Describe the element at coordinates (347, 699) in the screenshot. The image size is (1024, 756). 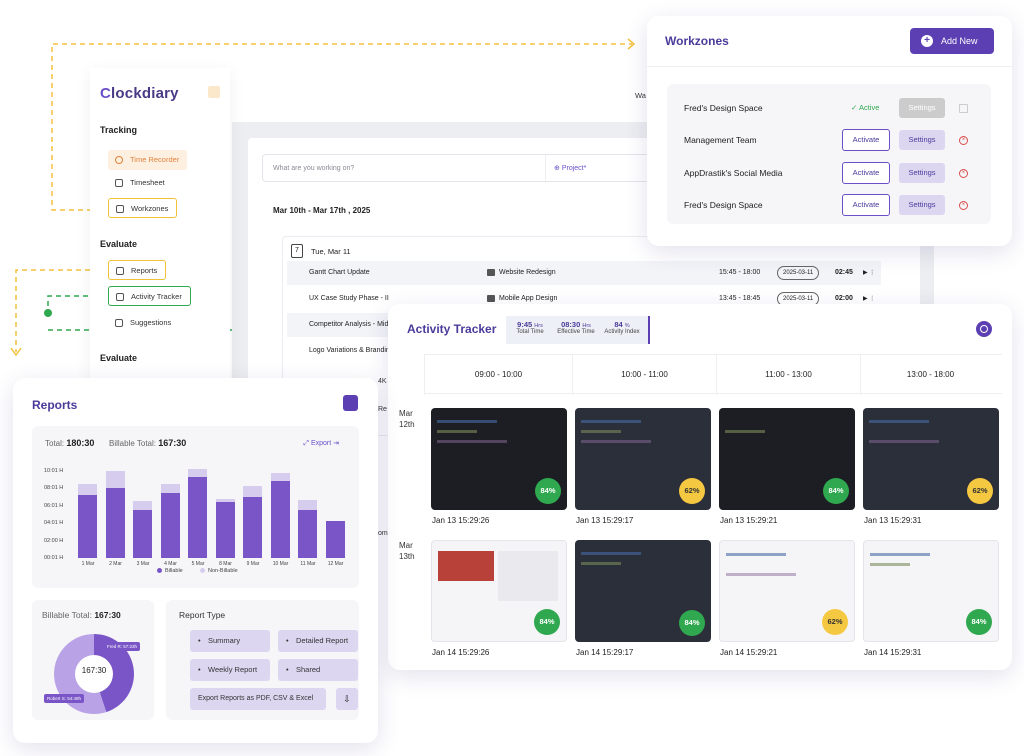
I see `download-icon: ⇩` at that location.